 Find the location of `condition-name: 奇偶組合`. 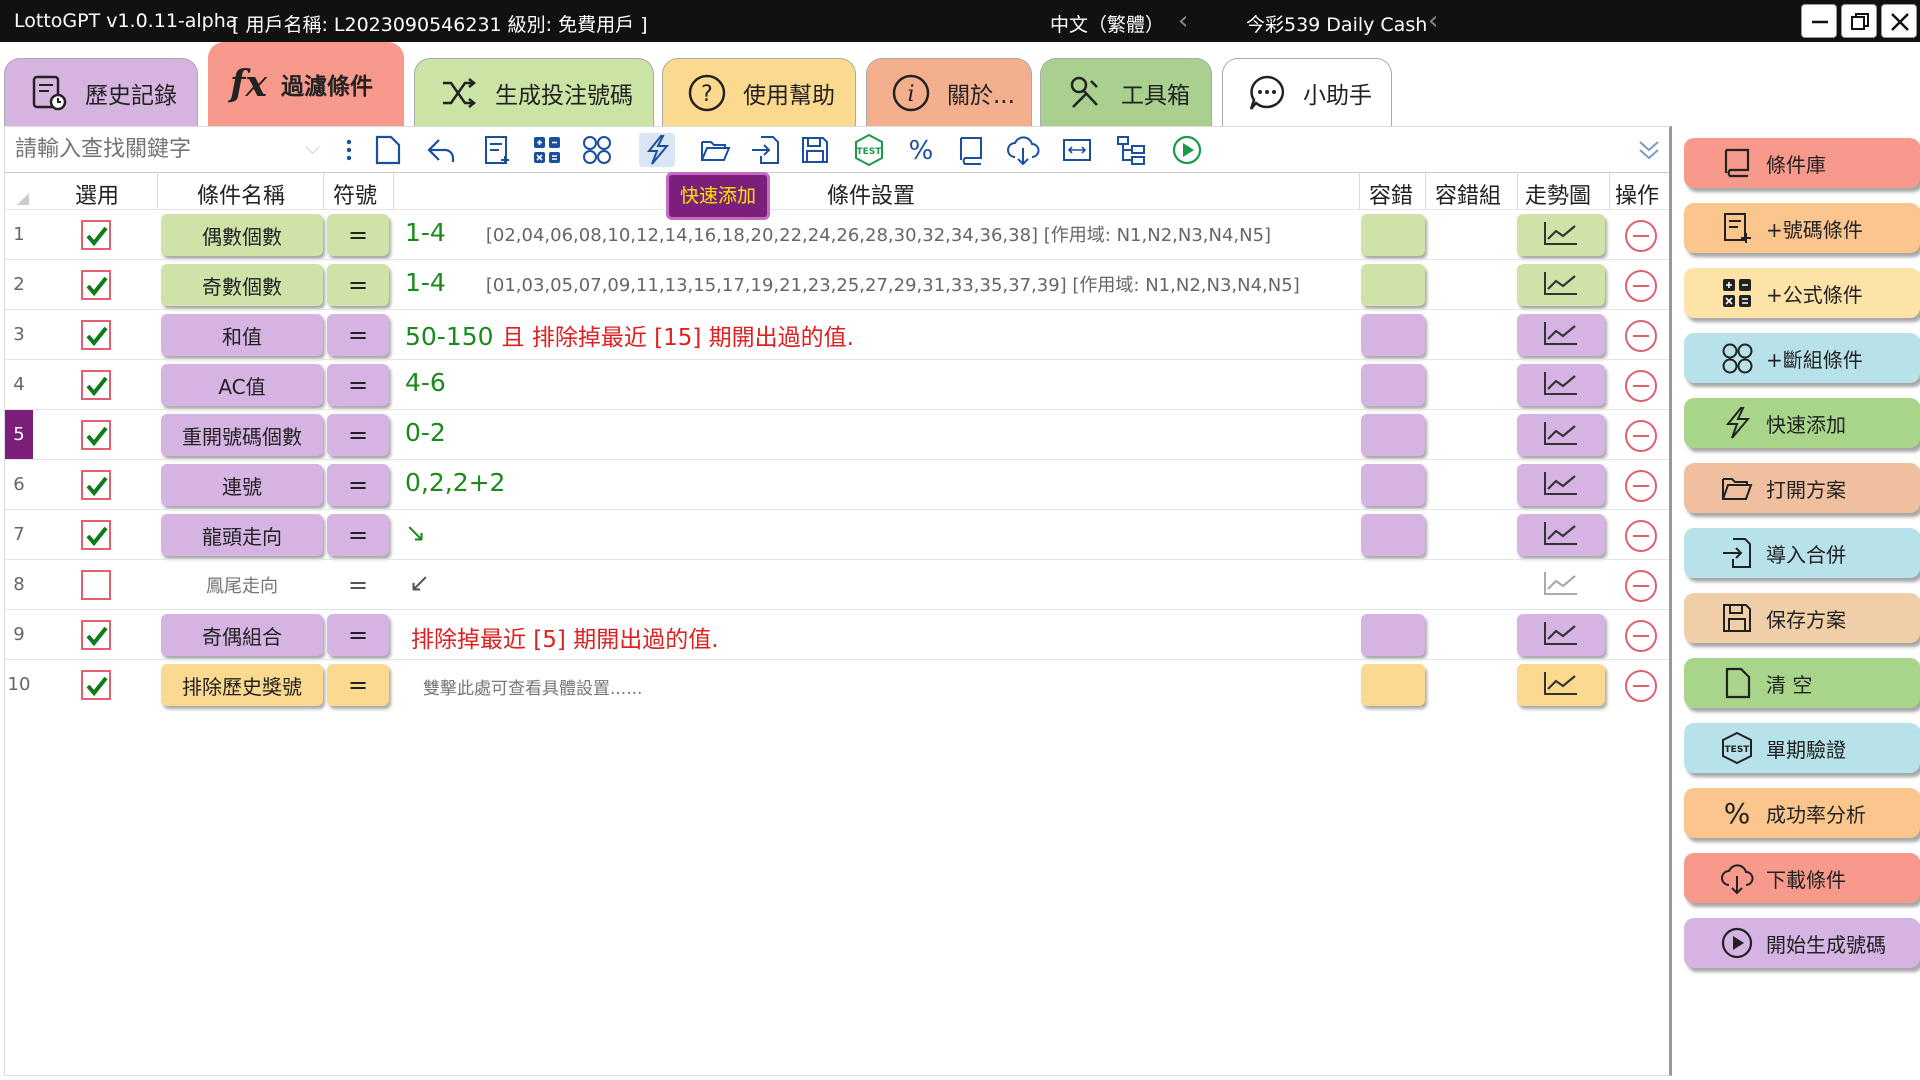

condition-name: 奇偶組合 is located at coordinates (242, 635).